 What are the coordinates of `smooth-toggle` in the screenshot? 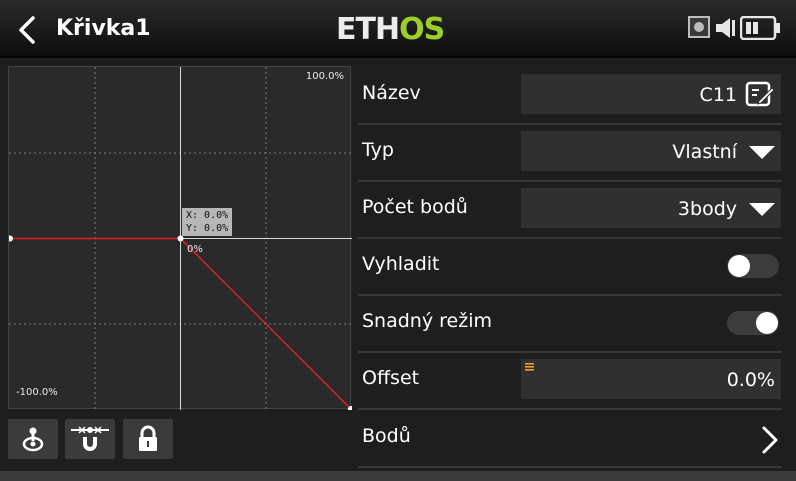 It's located at (753, 266).